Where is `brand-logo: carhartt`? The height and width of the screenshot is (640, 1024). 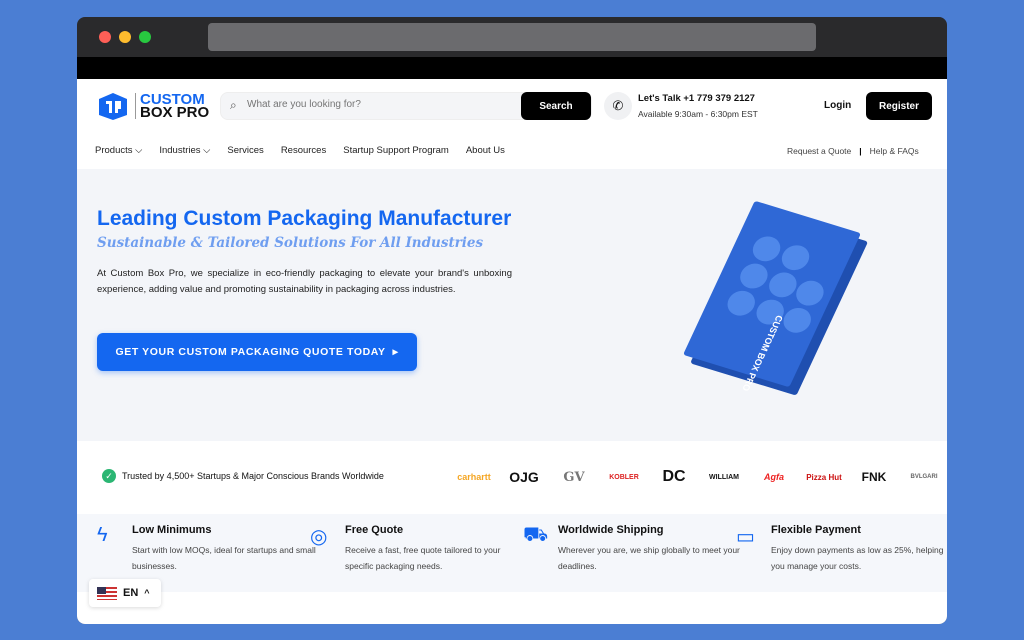
brand-logo: carhartt is located at coordinates (474, 477).